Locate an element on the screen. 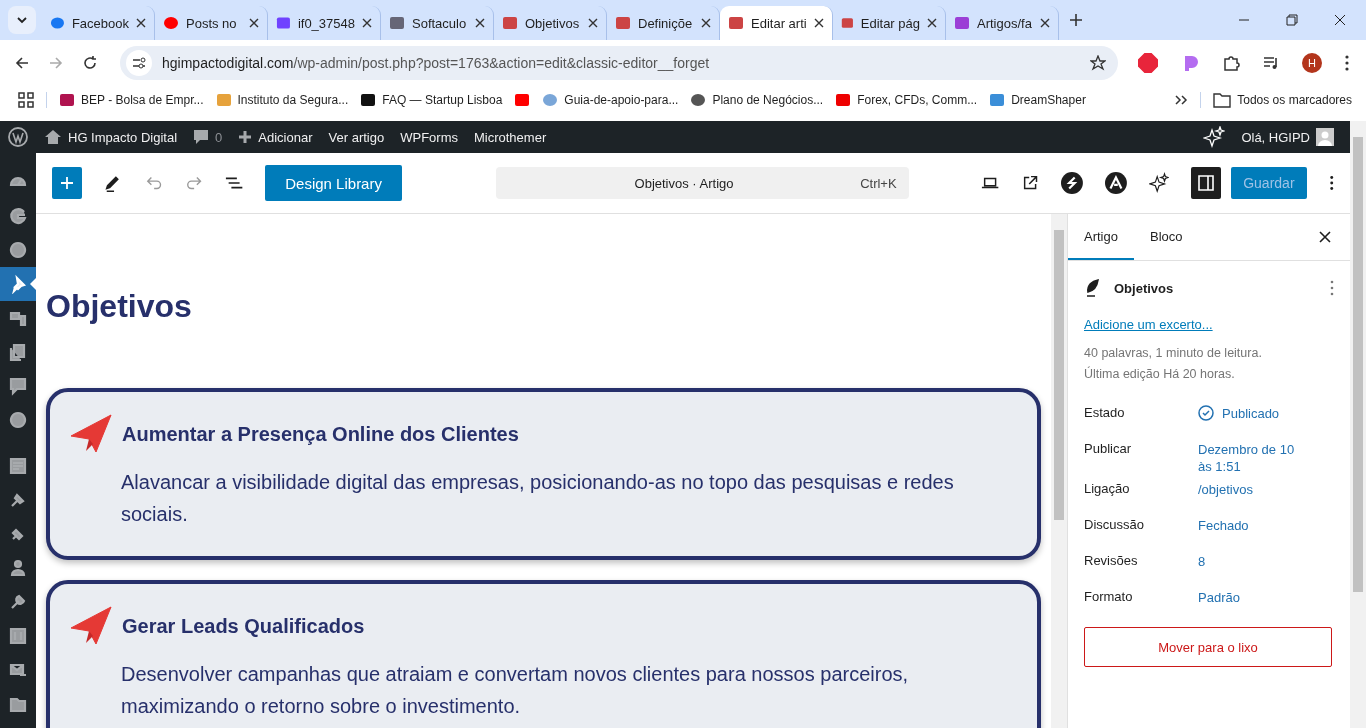 This screenshot has height=728, width=1366. bookmark-item: DreamShaper is located at coordinates (1037, 100).